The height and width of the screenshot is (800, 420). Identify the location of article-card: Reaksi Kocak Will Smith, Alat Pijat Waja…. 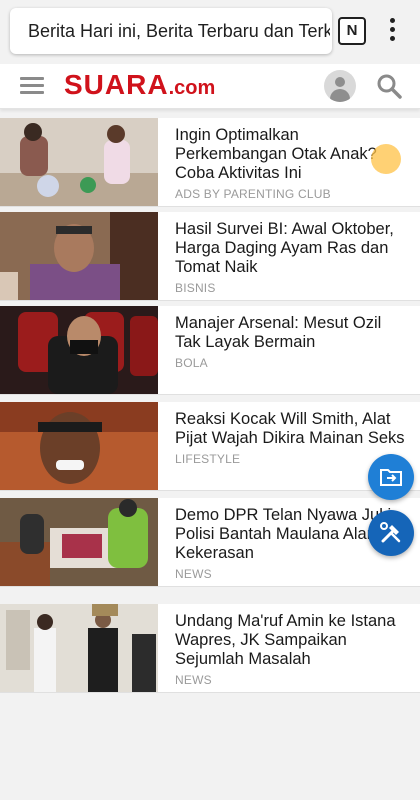
(210, 446).